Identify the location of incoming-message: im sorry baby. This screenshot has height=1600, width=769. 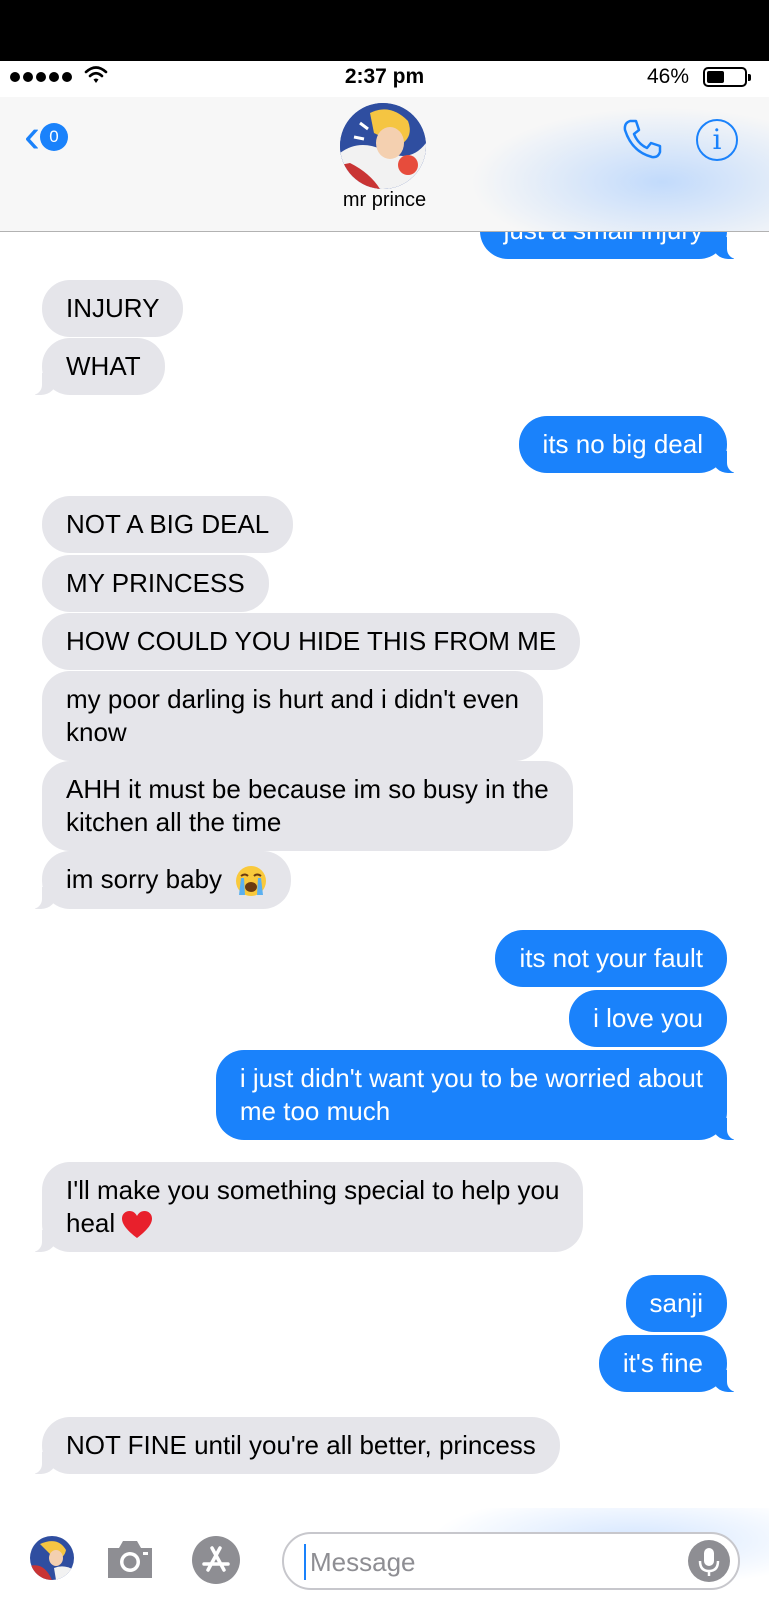
(159, 880).